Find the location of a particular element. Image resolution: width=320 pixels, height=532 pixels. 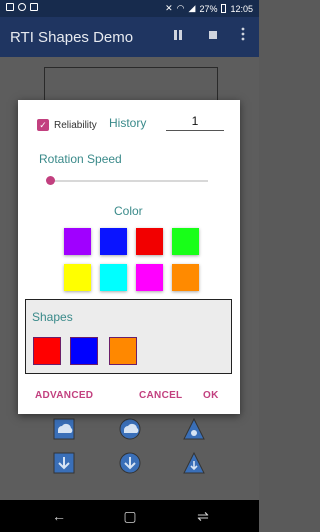

status-right-icons: ✕ ◠ ◢ 27% 12:05 is located at coordinates (209, 8).